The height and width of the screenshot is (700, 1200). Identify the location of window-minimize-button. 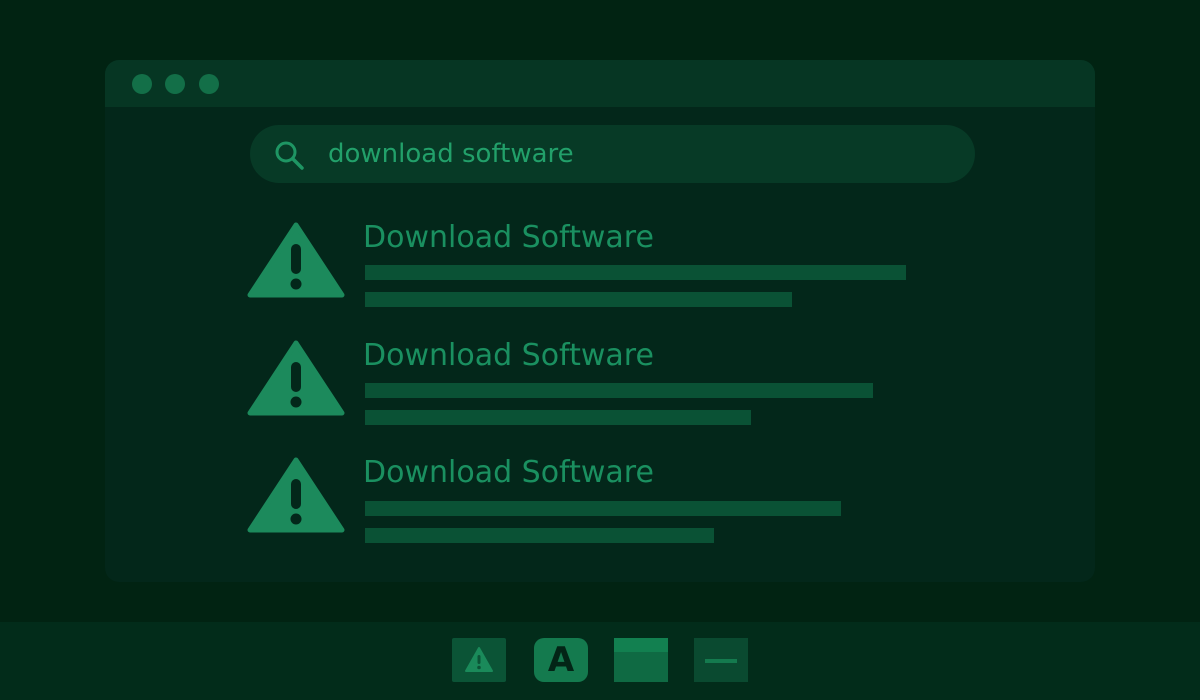
(175, 84).